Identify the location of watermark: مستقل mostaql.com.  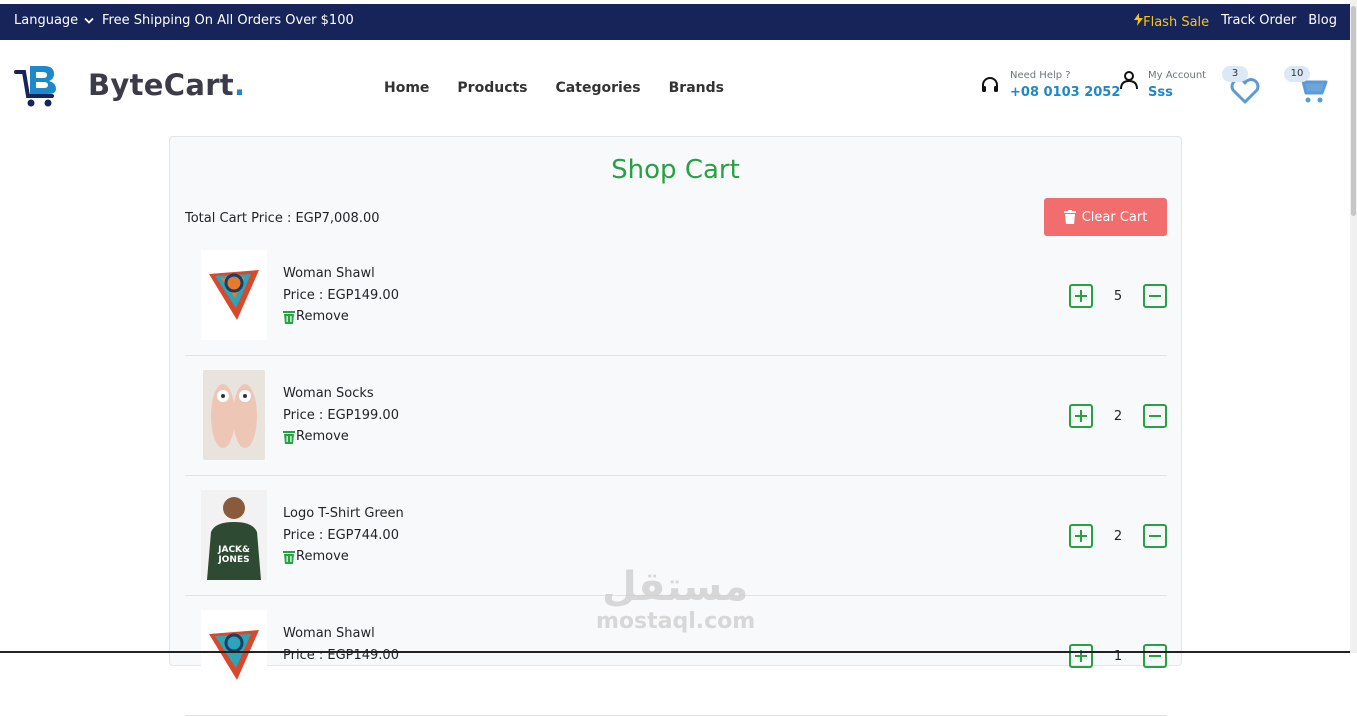
(675, 599).